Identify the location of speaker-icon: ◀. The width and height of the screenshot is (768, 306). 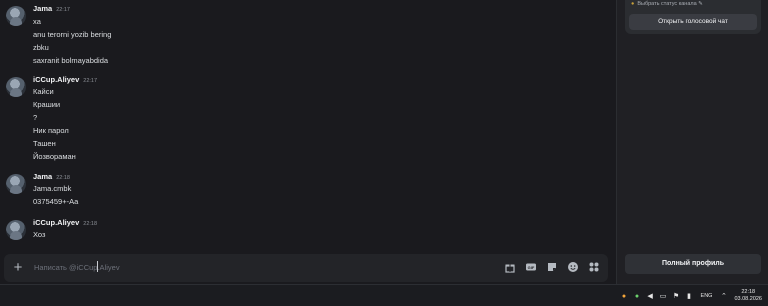
(650, 296).